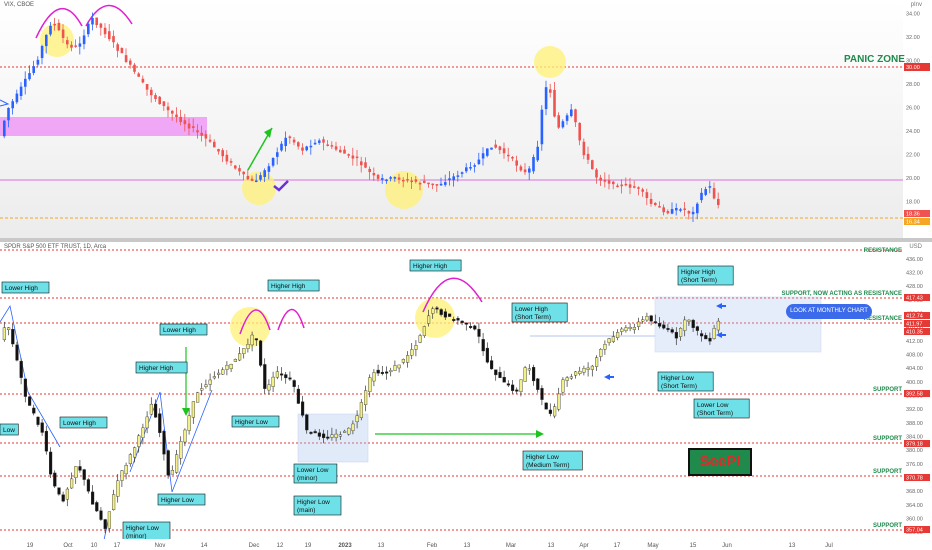 Image resolution: width=932 pixels, height=550 pixels. What do you see at coordinates (914, 333) in the screenshot?
I see `spy-price-badge-label: 410.35` at bounding box center [914, 333].